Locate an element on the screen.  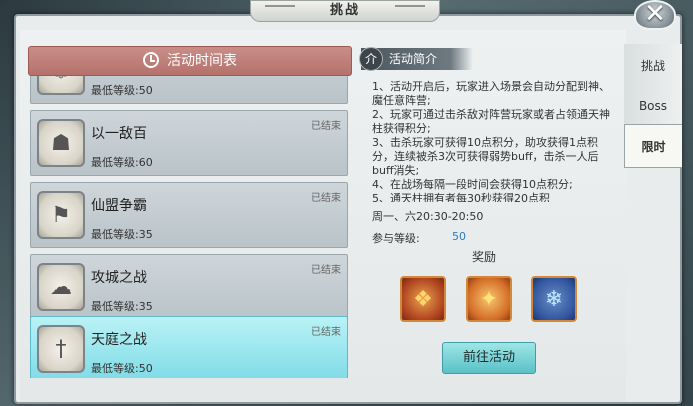
side-tabs: 挑战 Boss 限时 is located at coordinates (653, 215).